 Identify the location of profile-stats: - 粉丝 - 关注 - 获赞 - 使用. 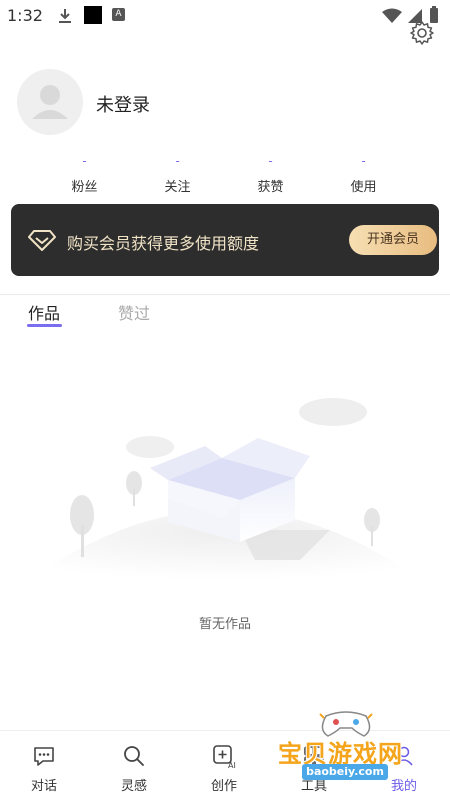
(224, 175).